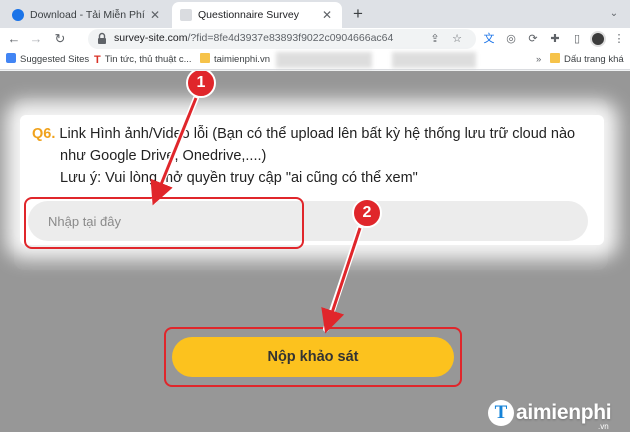 The width and height of the screenshot is (630, 432). What do you see at coordinates (55, 59) in the screenshot?
I see `bookmark-label: Suggested Sites` at bounding box center [55, 59].